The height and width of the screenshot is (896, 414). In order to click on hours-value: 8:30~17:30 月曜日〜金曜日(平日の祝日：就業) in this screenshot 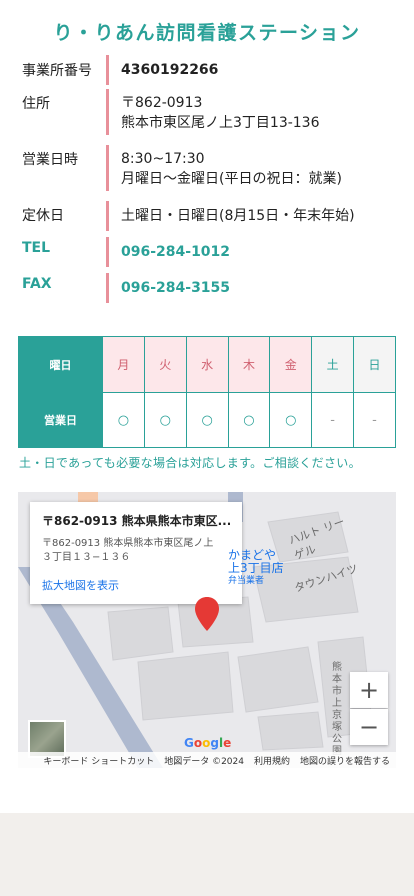, I will do `click(231, 168)`.